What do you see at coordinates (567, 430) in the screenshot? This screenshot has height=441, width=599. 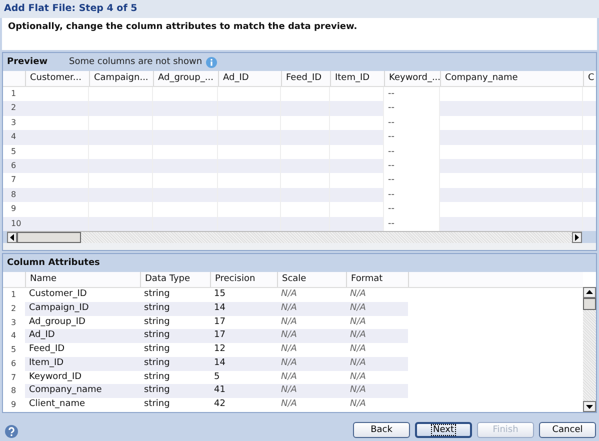 I see `dialog-button: Cancel` at bounding box center [567, 430].